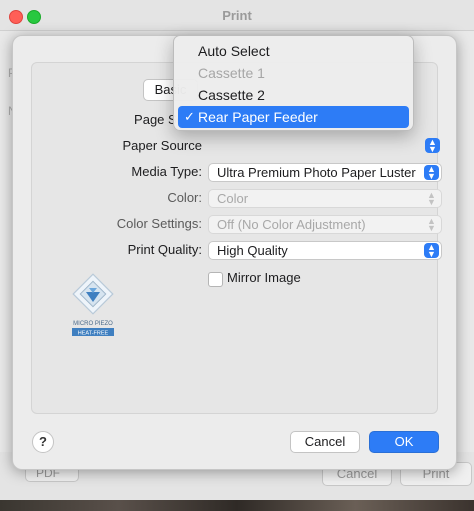  What do you see at coordinates (231, 73) in the screenshot?
I see `menu-item-label: Cassette 1` at bounding box center [231, 73].